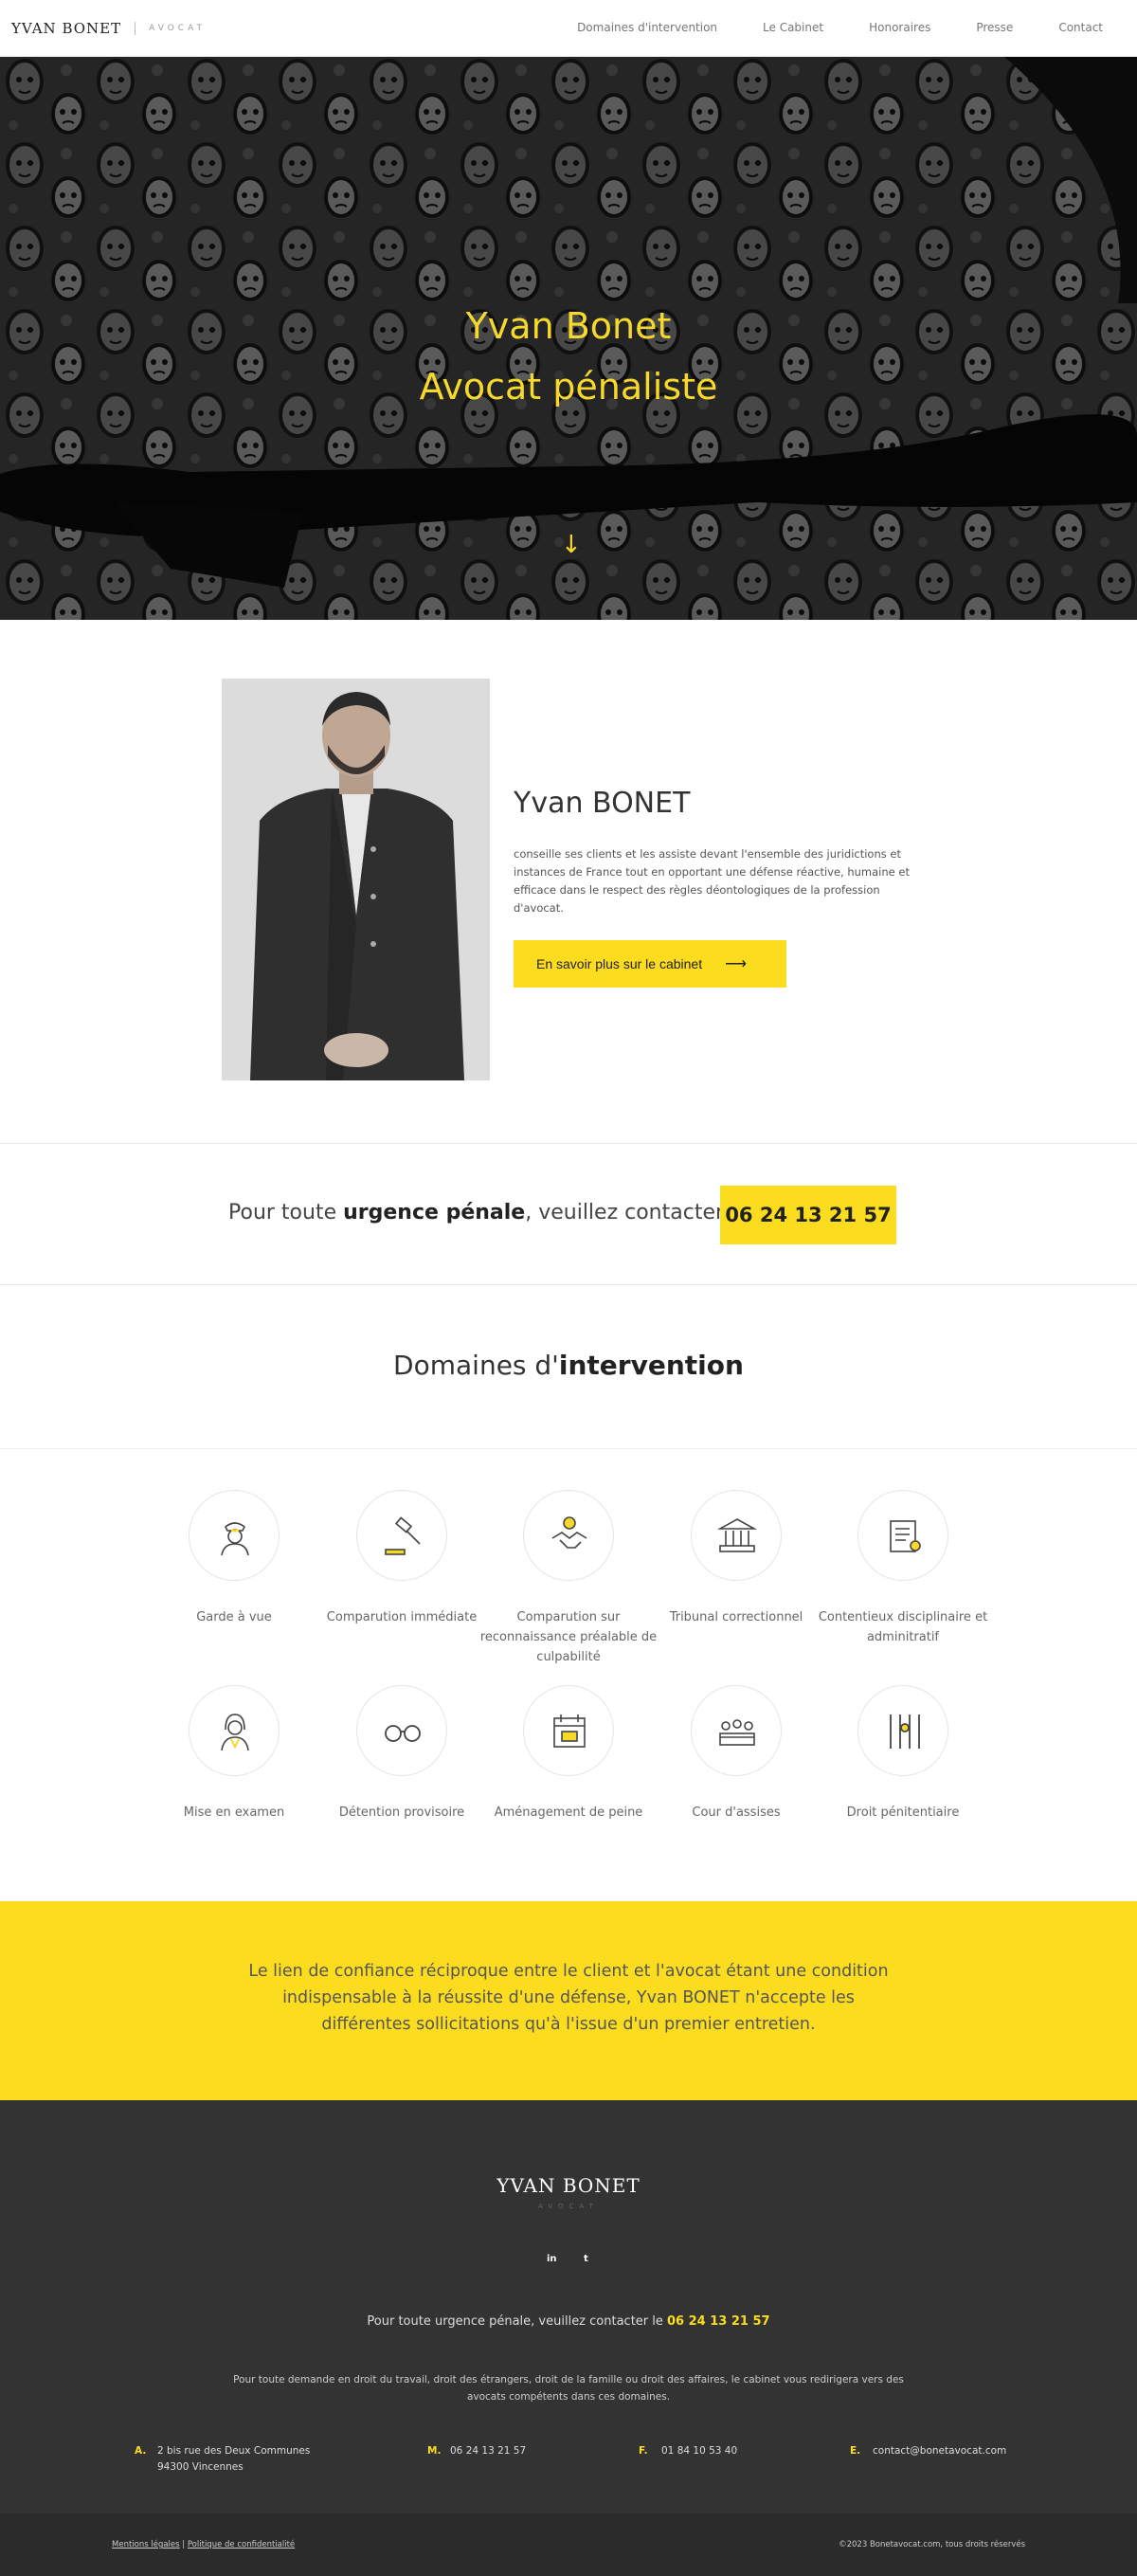  I want to click on legal-notice-link: Mentions légales, so click(146, 2544).